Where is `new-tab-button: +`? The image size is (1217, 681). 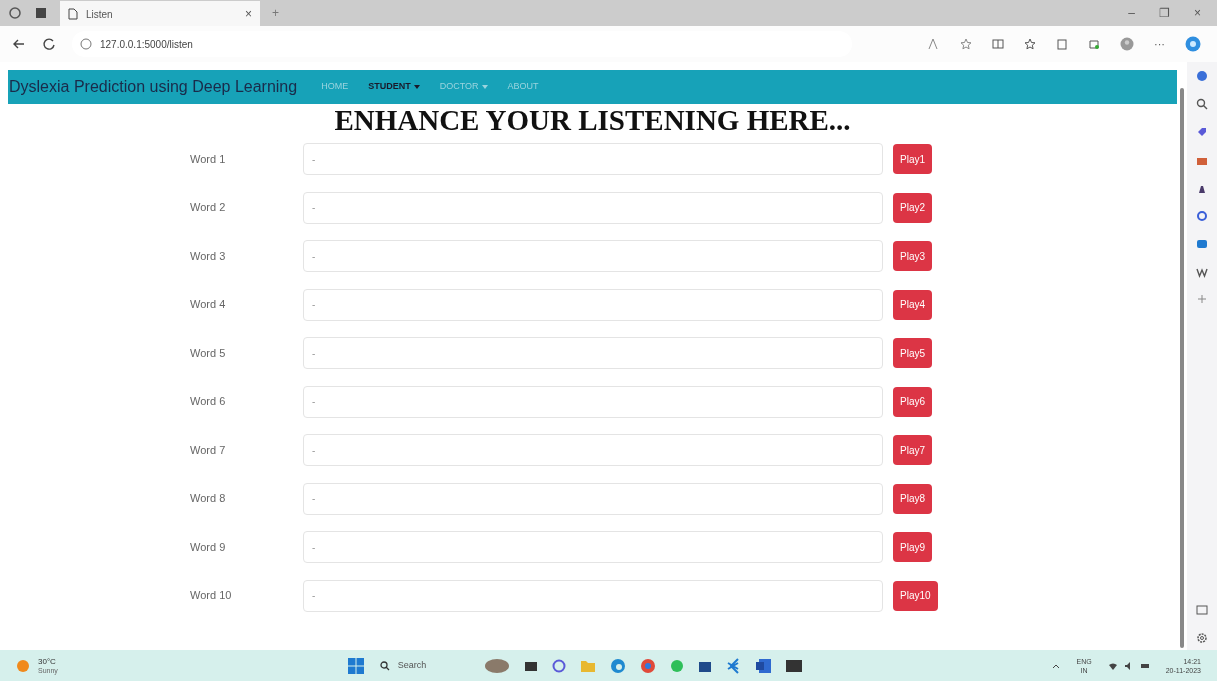
new-tab-button: + is located at coordinates (275, 13).